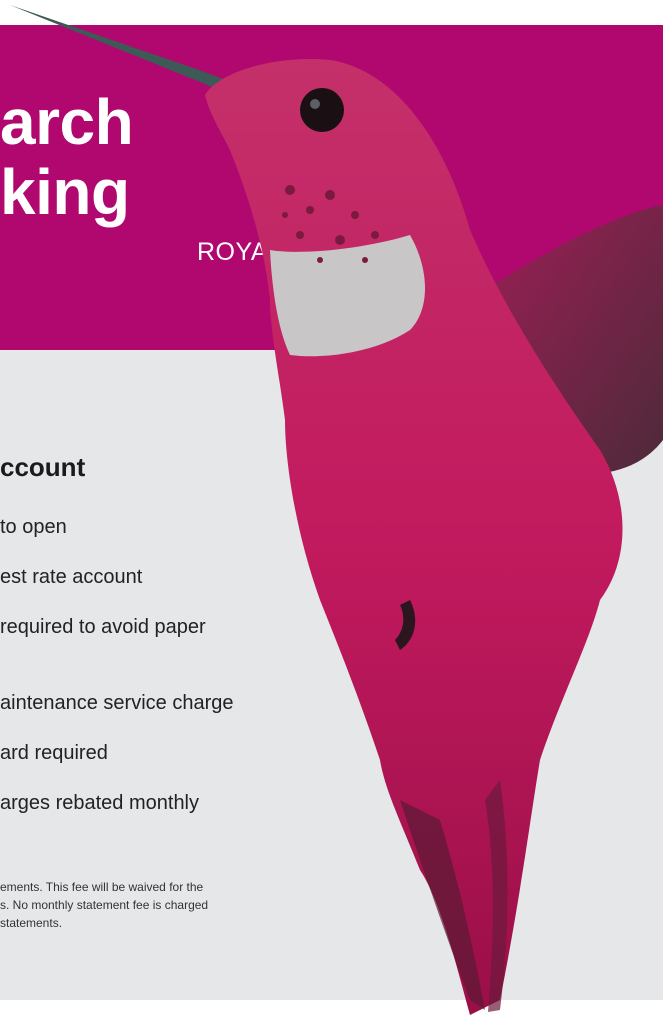 The height and width of the screenshot is (1032, 663). Describe the element at coordinates (125, 50) in the screenshot. I see `beak-shape` at that location.